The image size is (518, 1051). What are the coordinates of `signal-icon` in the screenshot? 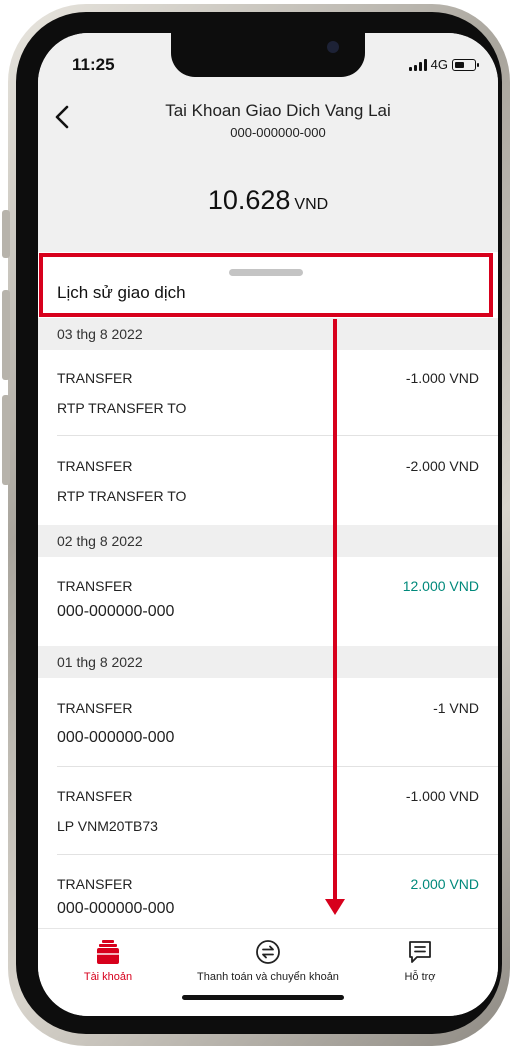 It's located at (417, 64).